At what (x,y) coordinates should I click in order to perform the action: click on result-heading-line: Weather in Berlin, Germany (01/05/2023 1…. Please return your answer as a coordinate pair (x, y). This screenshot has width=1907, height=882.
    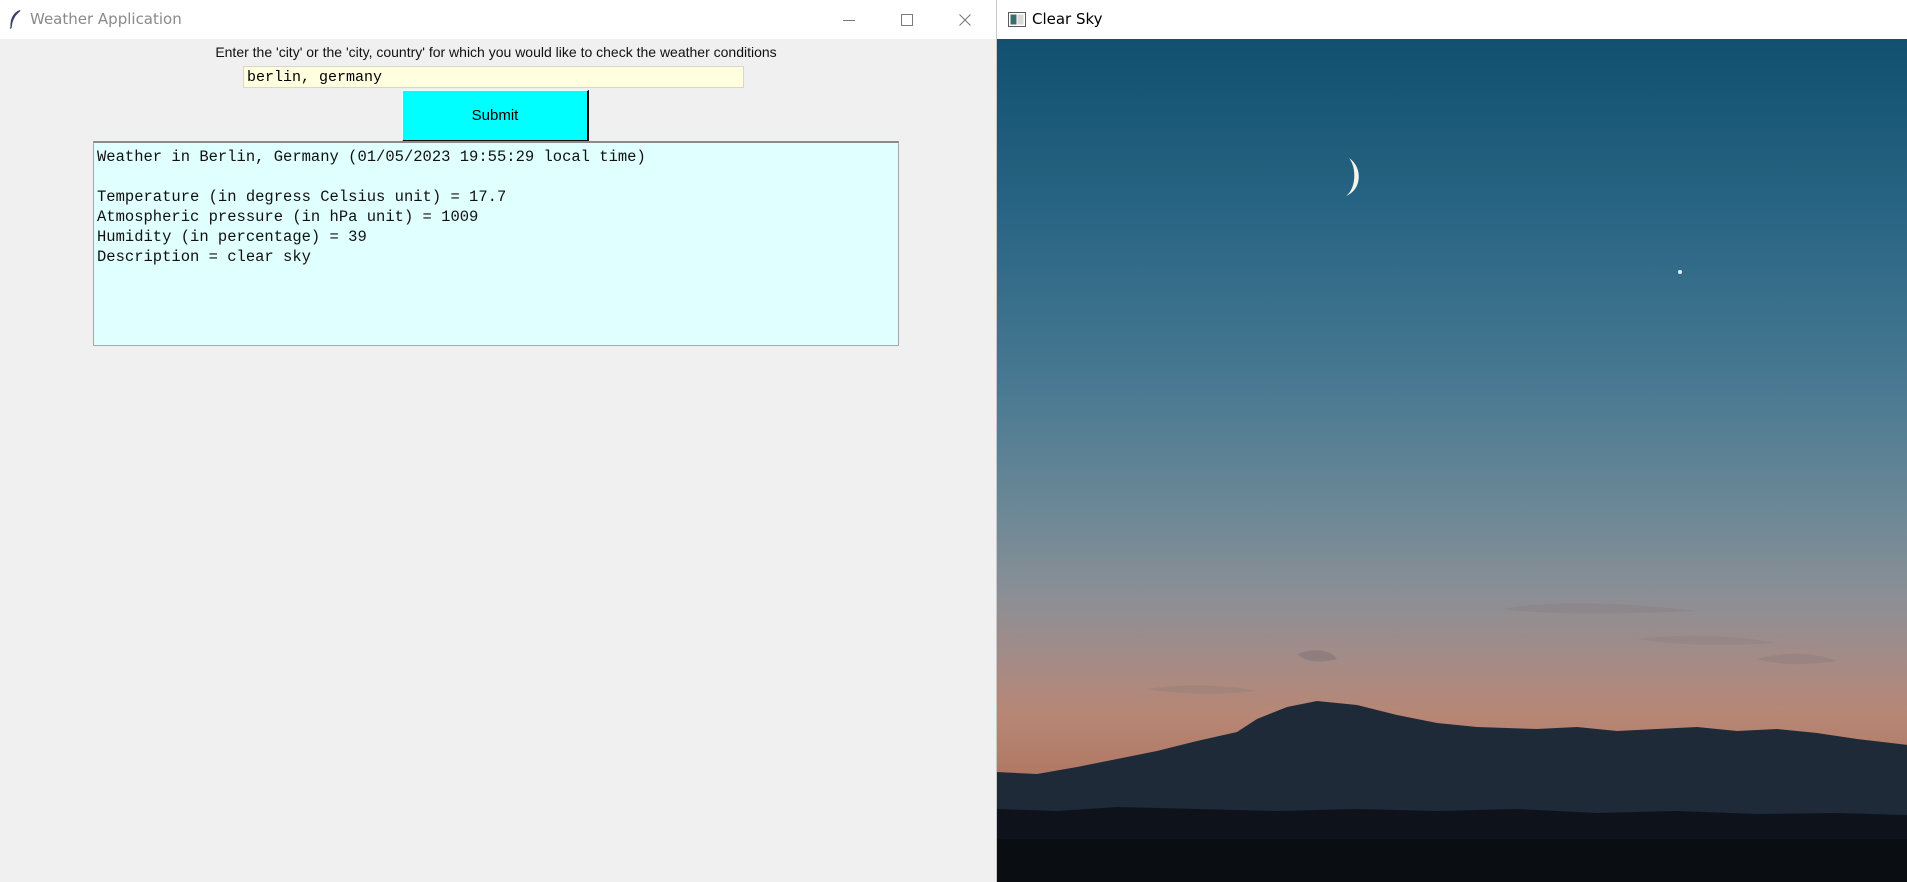
    Looking at the image, I should click on (371, 157).